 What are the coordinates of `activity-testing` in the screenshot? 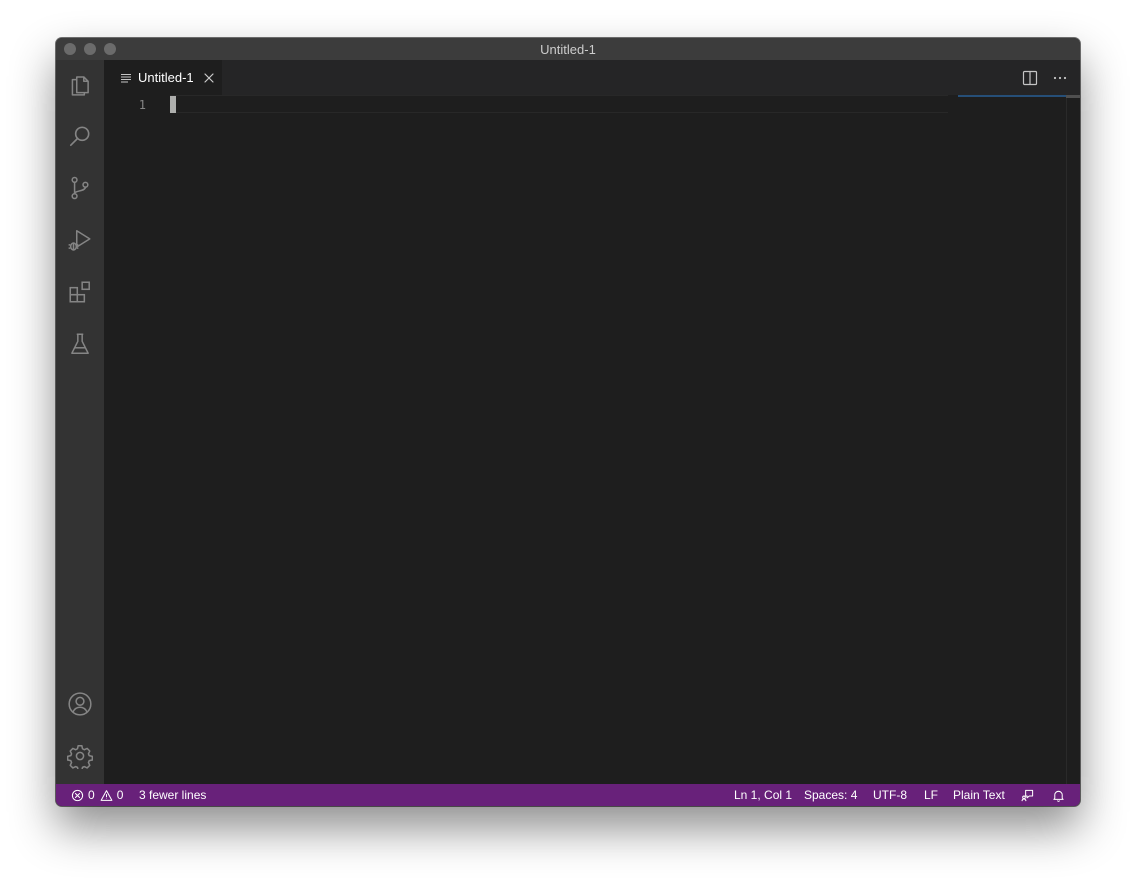 It's located at (80, 344).